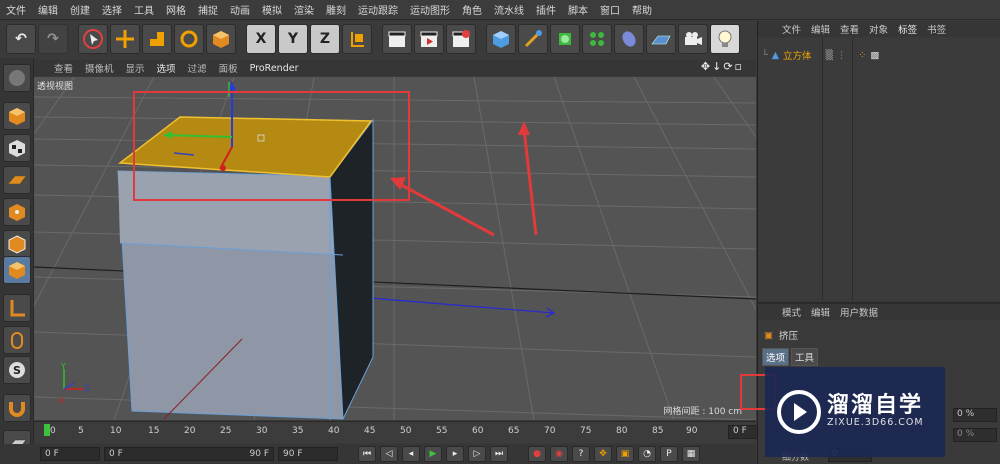  Describe the element at coordinates (537, 454) in the screenshot. I see `record-button: ●` at that location.